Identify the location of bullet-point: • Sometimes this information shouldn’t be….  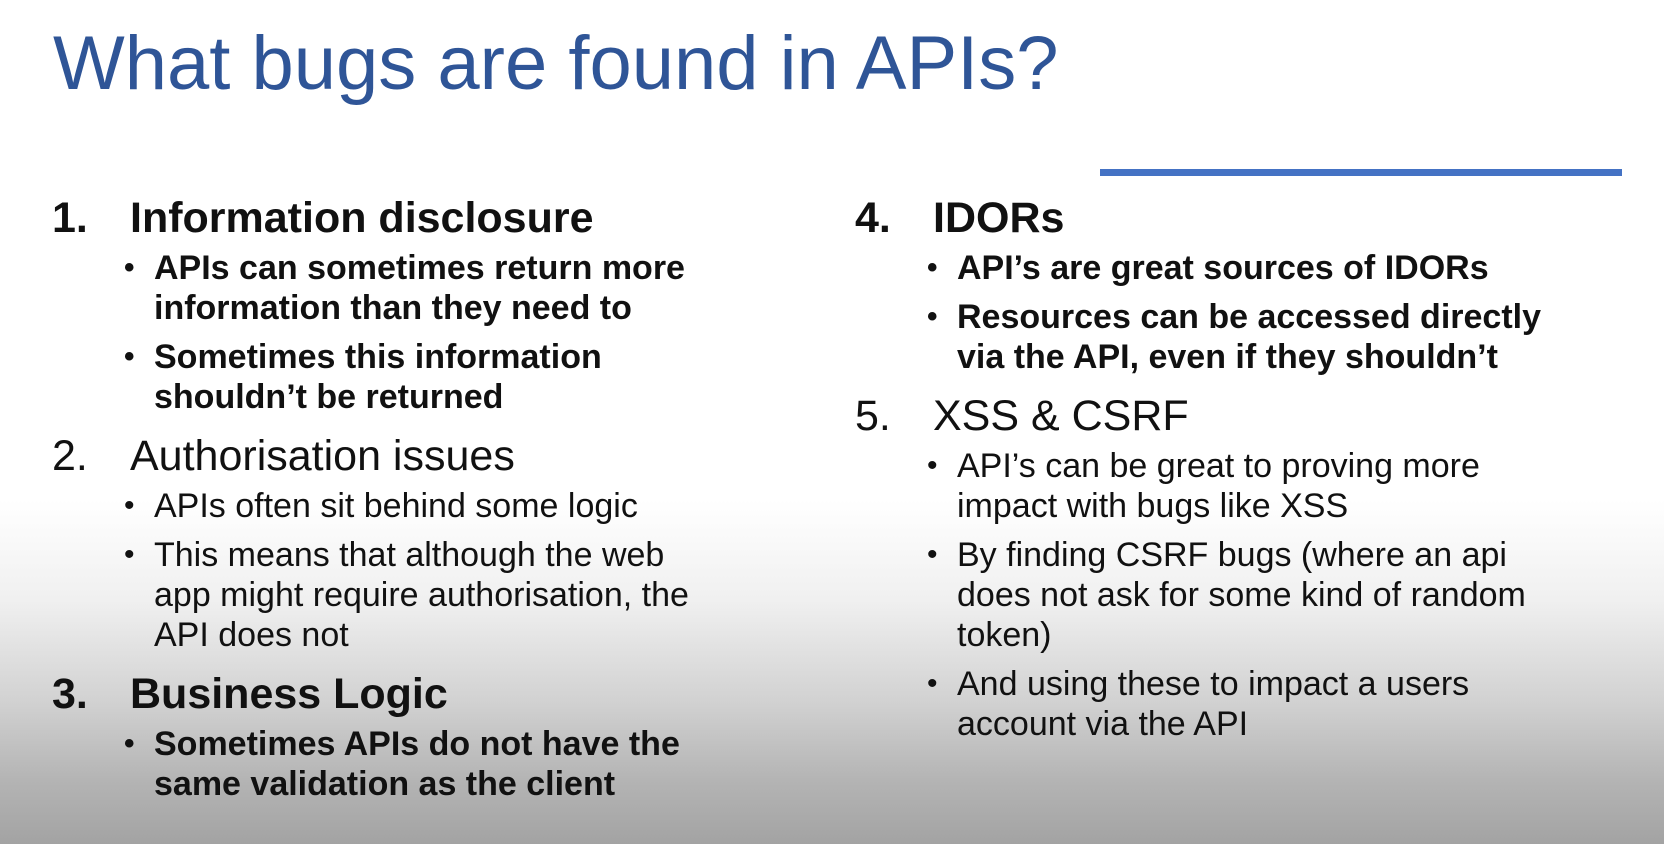
(458, 377).